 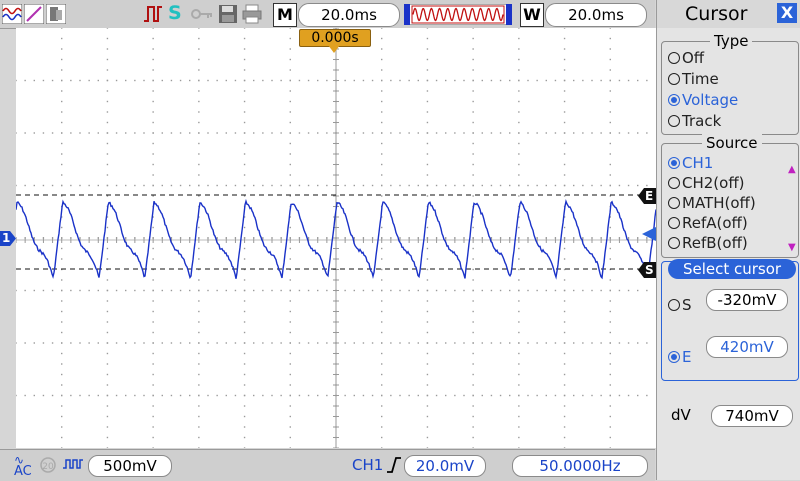 I want to click on panel-header: Cursor X, so click(x=728, y=14).